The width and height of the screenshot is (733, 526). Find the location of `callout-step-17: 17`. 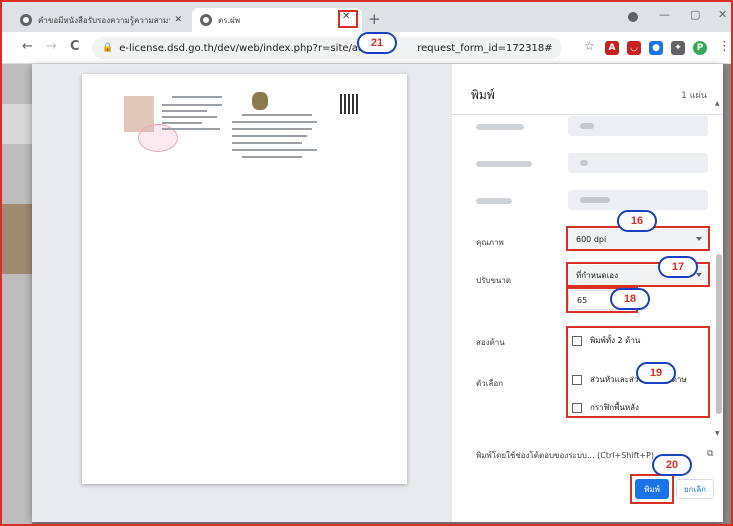

callout-step-17: 17 is located at coordinates (678, 267).